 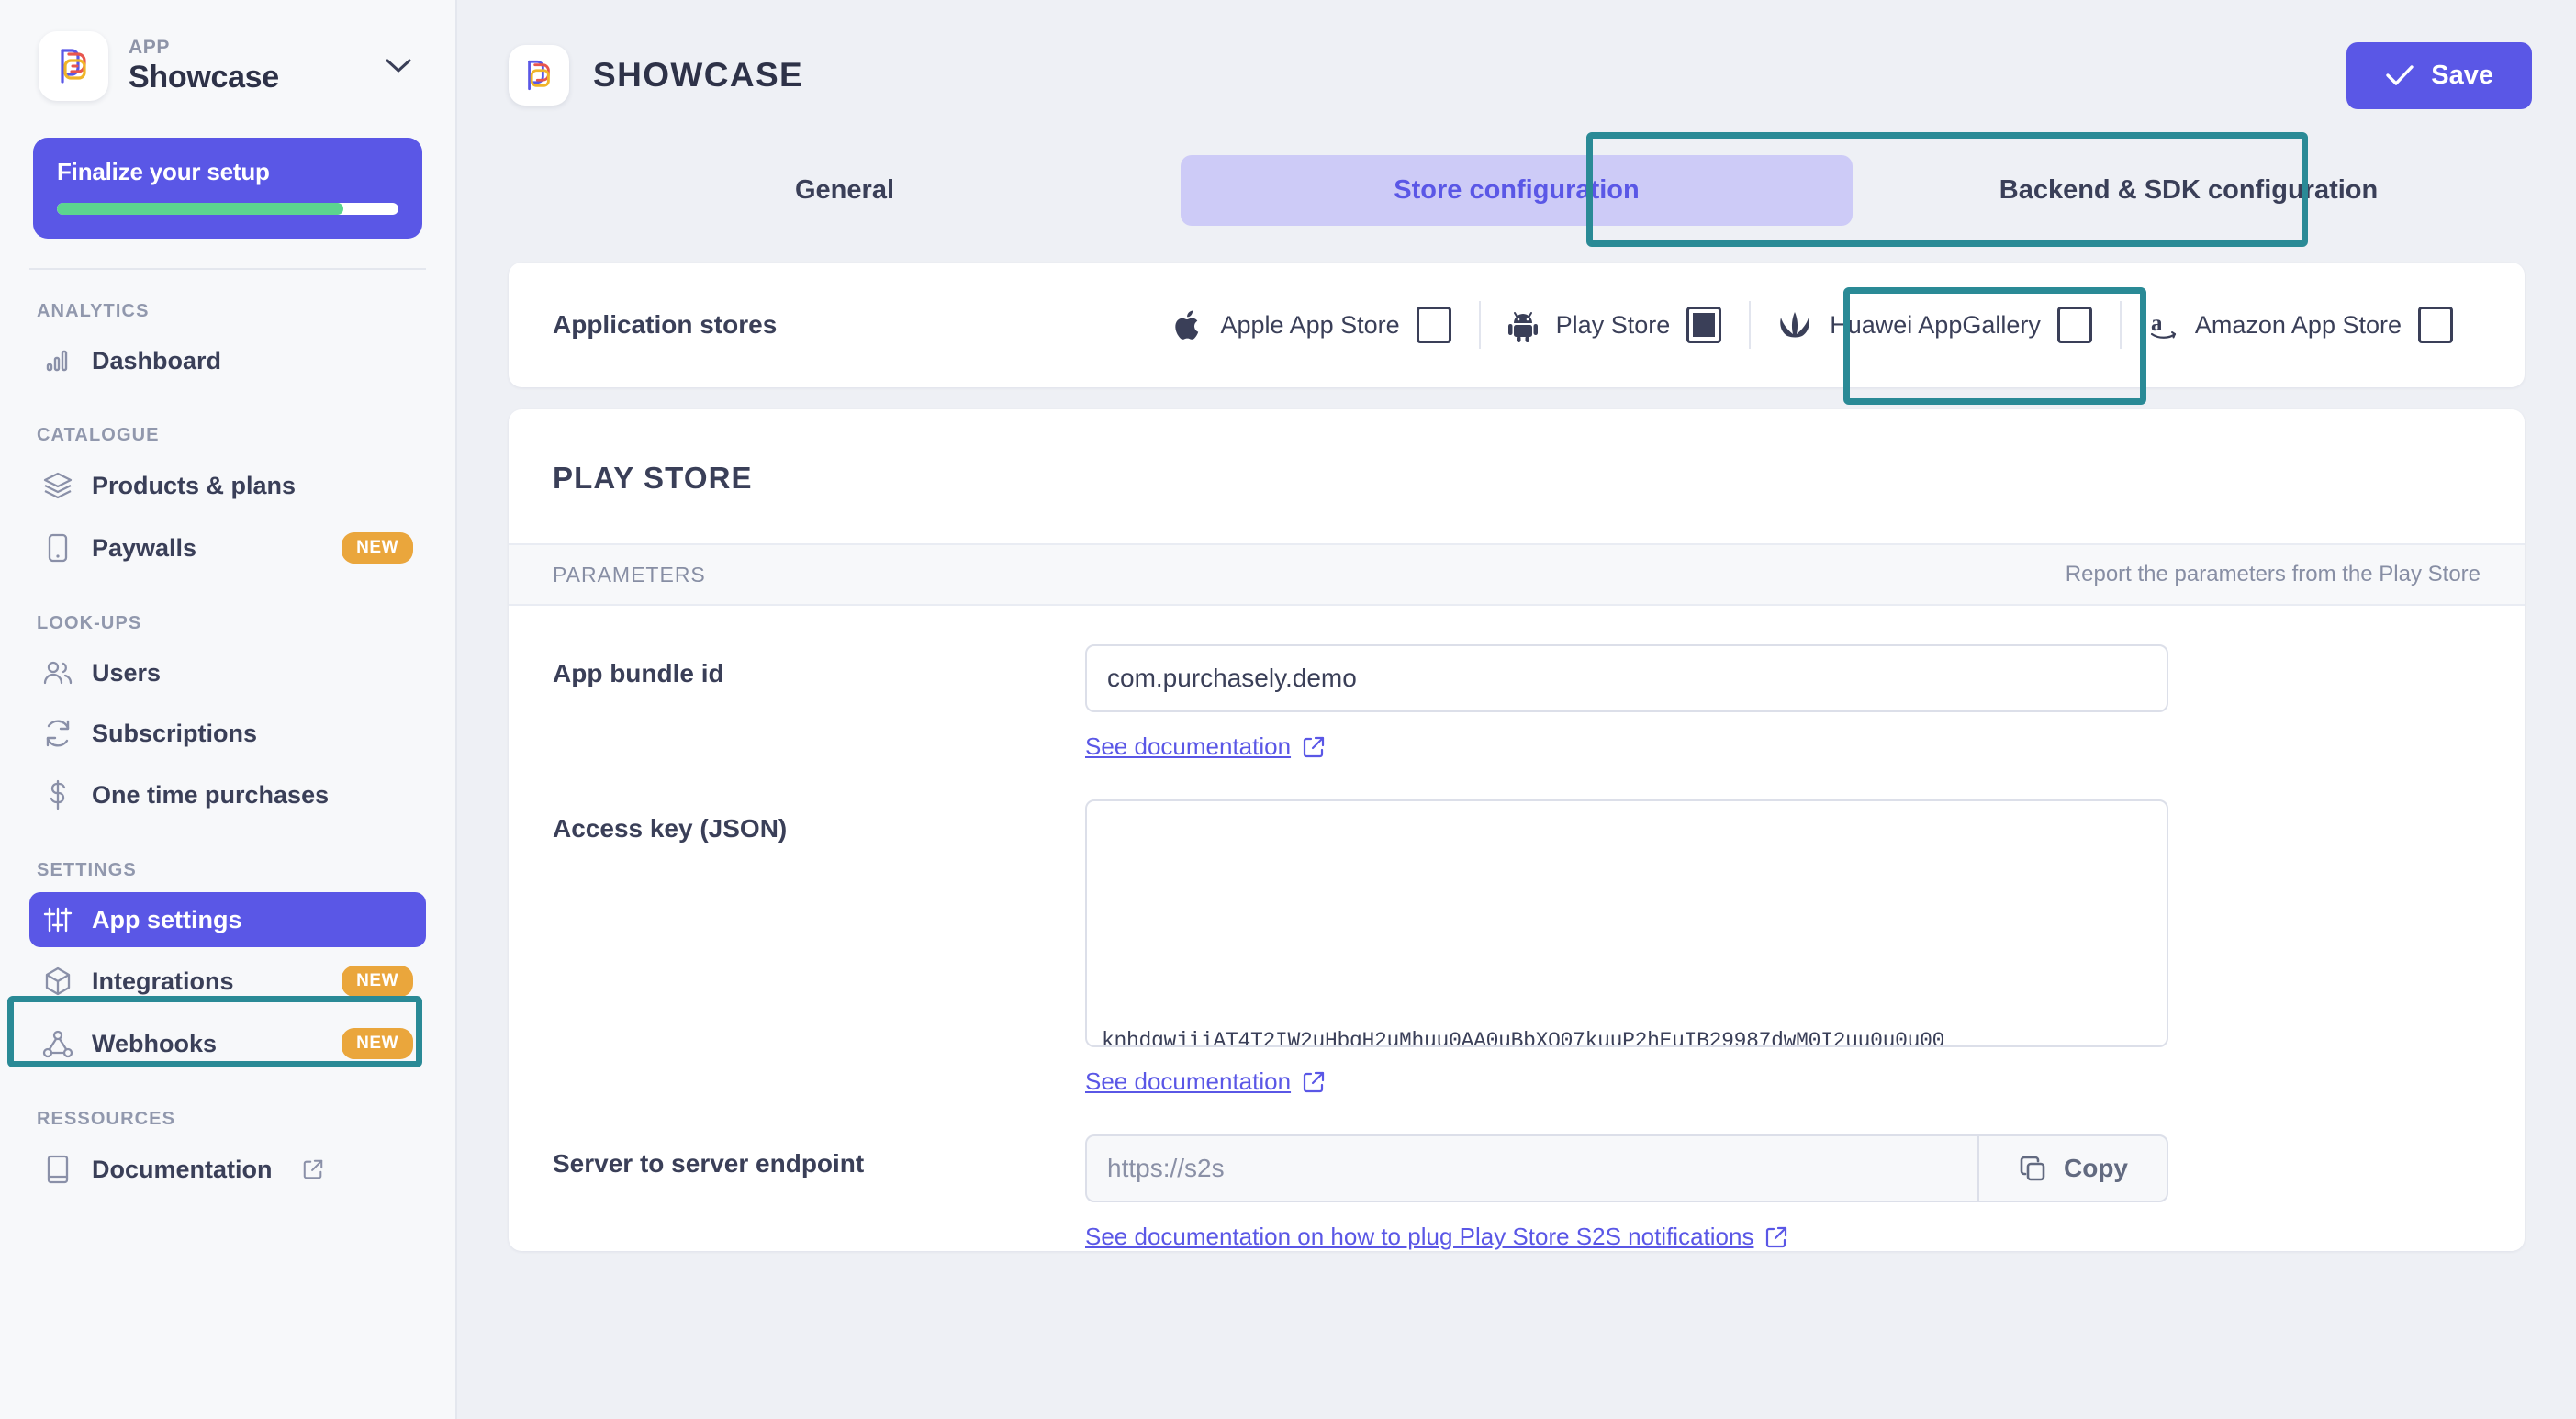 What do you see at coordinates (93, 311) in the screenshot?
I see `sidebar-group-label: ANALYTICS` at bounding box center [93, 311].